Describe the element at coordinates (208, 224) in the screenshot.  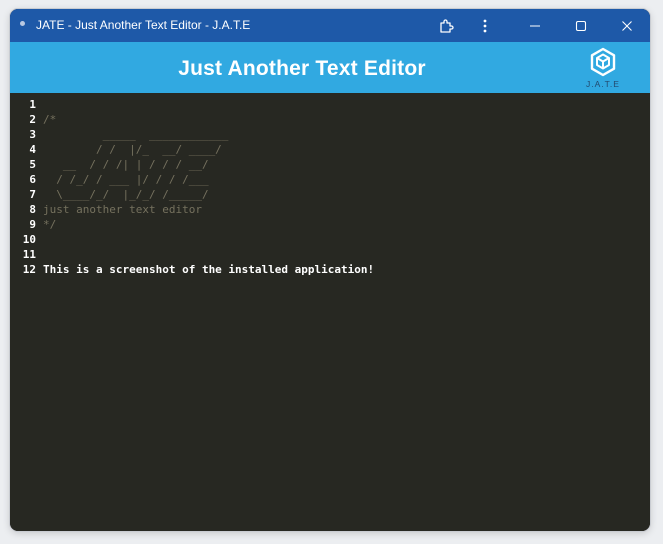
I see `code-line: */` at that location.